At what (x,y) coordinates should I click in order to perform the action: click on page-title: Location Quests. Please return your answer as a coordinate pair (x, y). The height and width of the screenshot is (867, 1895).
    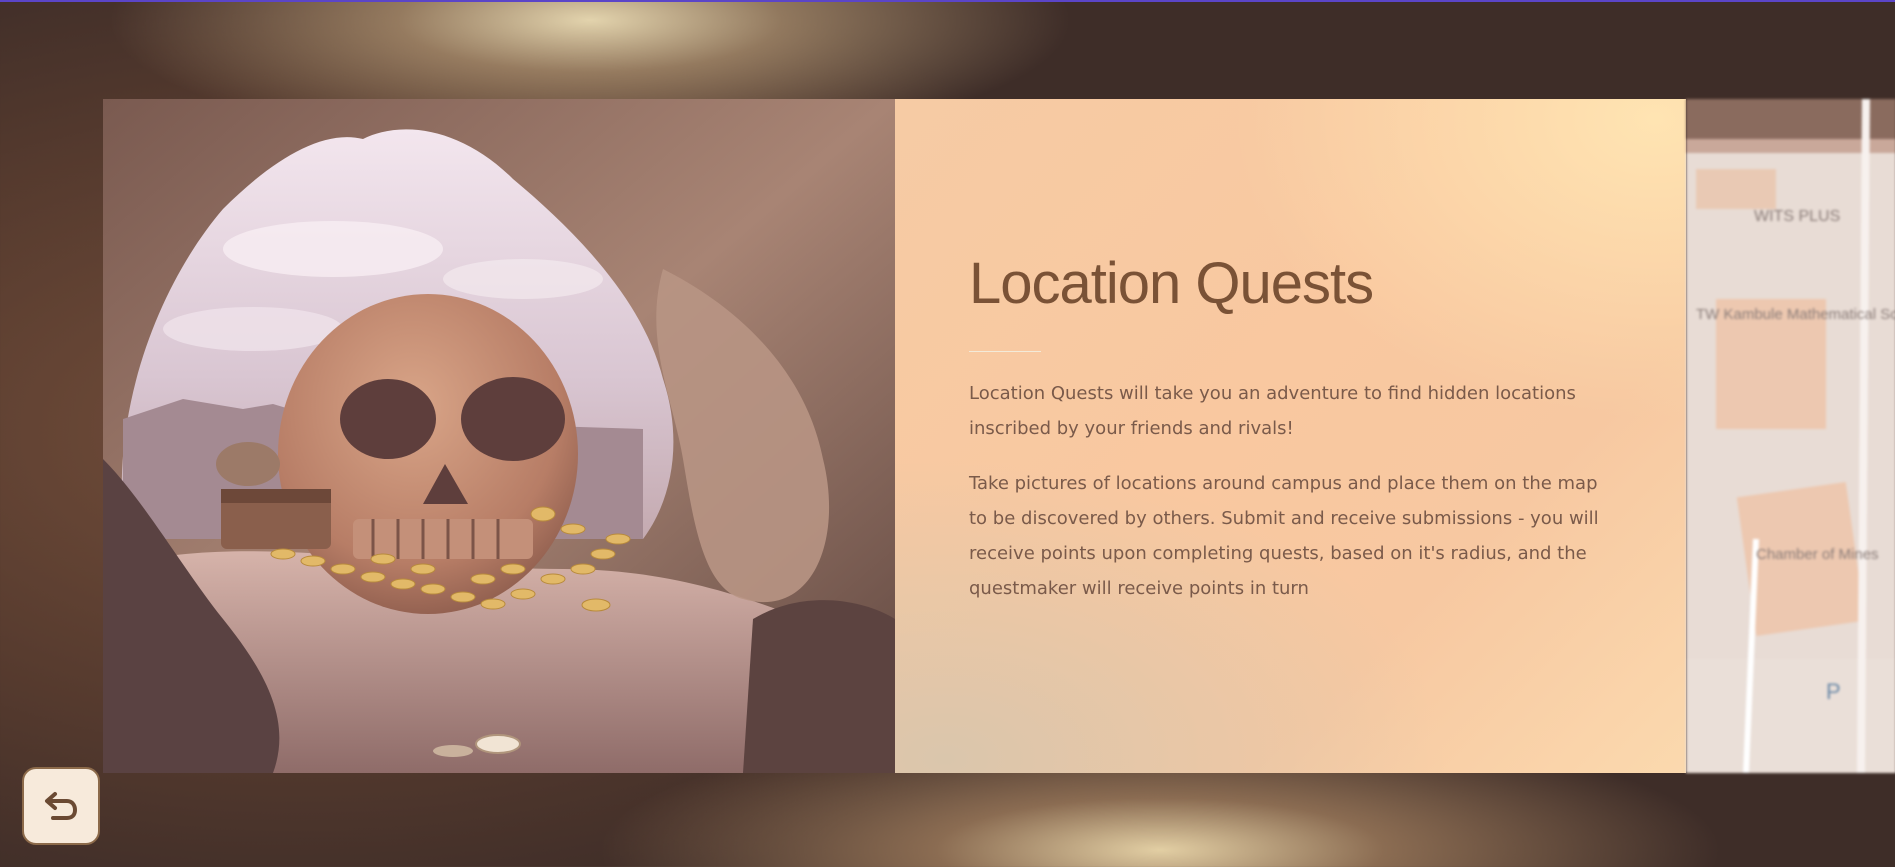
    Looking at the image, I should click on (1171, 283).